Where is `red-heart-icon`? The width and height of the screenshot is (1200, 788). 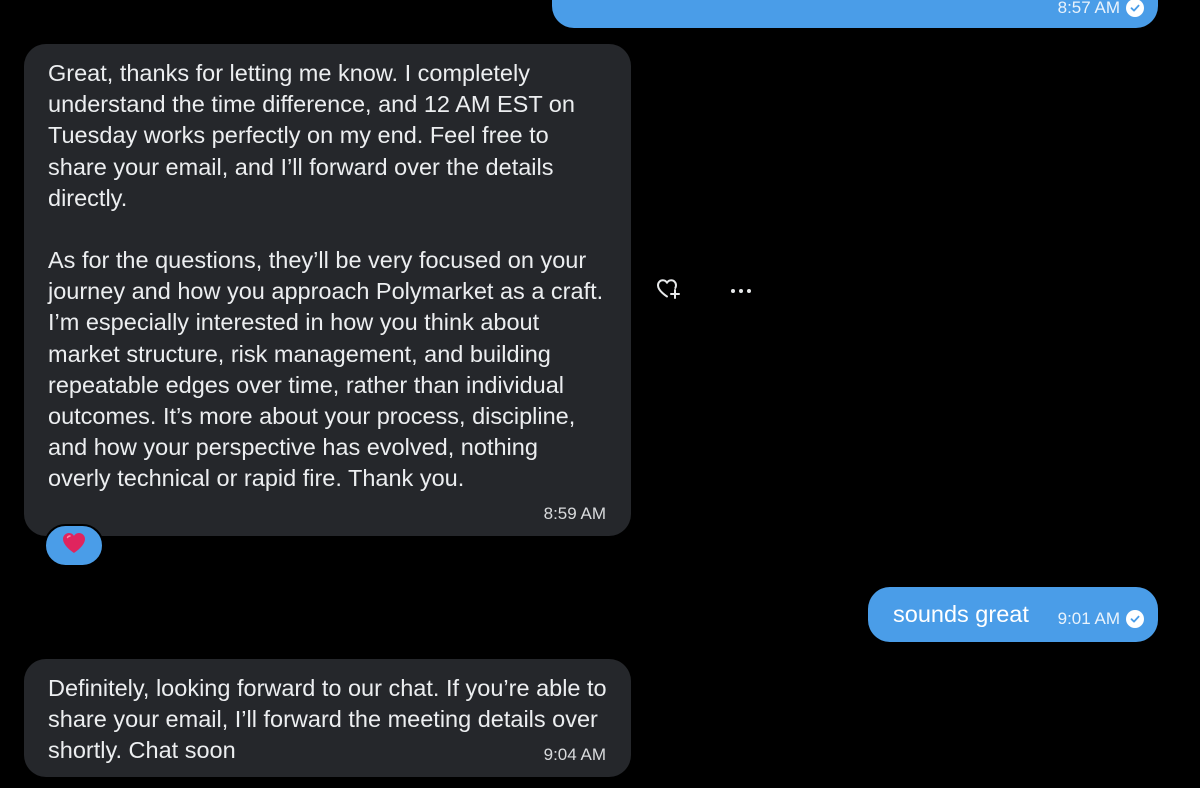 red-heart-icon is located at coordinates (74, 545).